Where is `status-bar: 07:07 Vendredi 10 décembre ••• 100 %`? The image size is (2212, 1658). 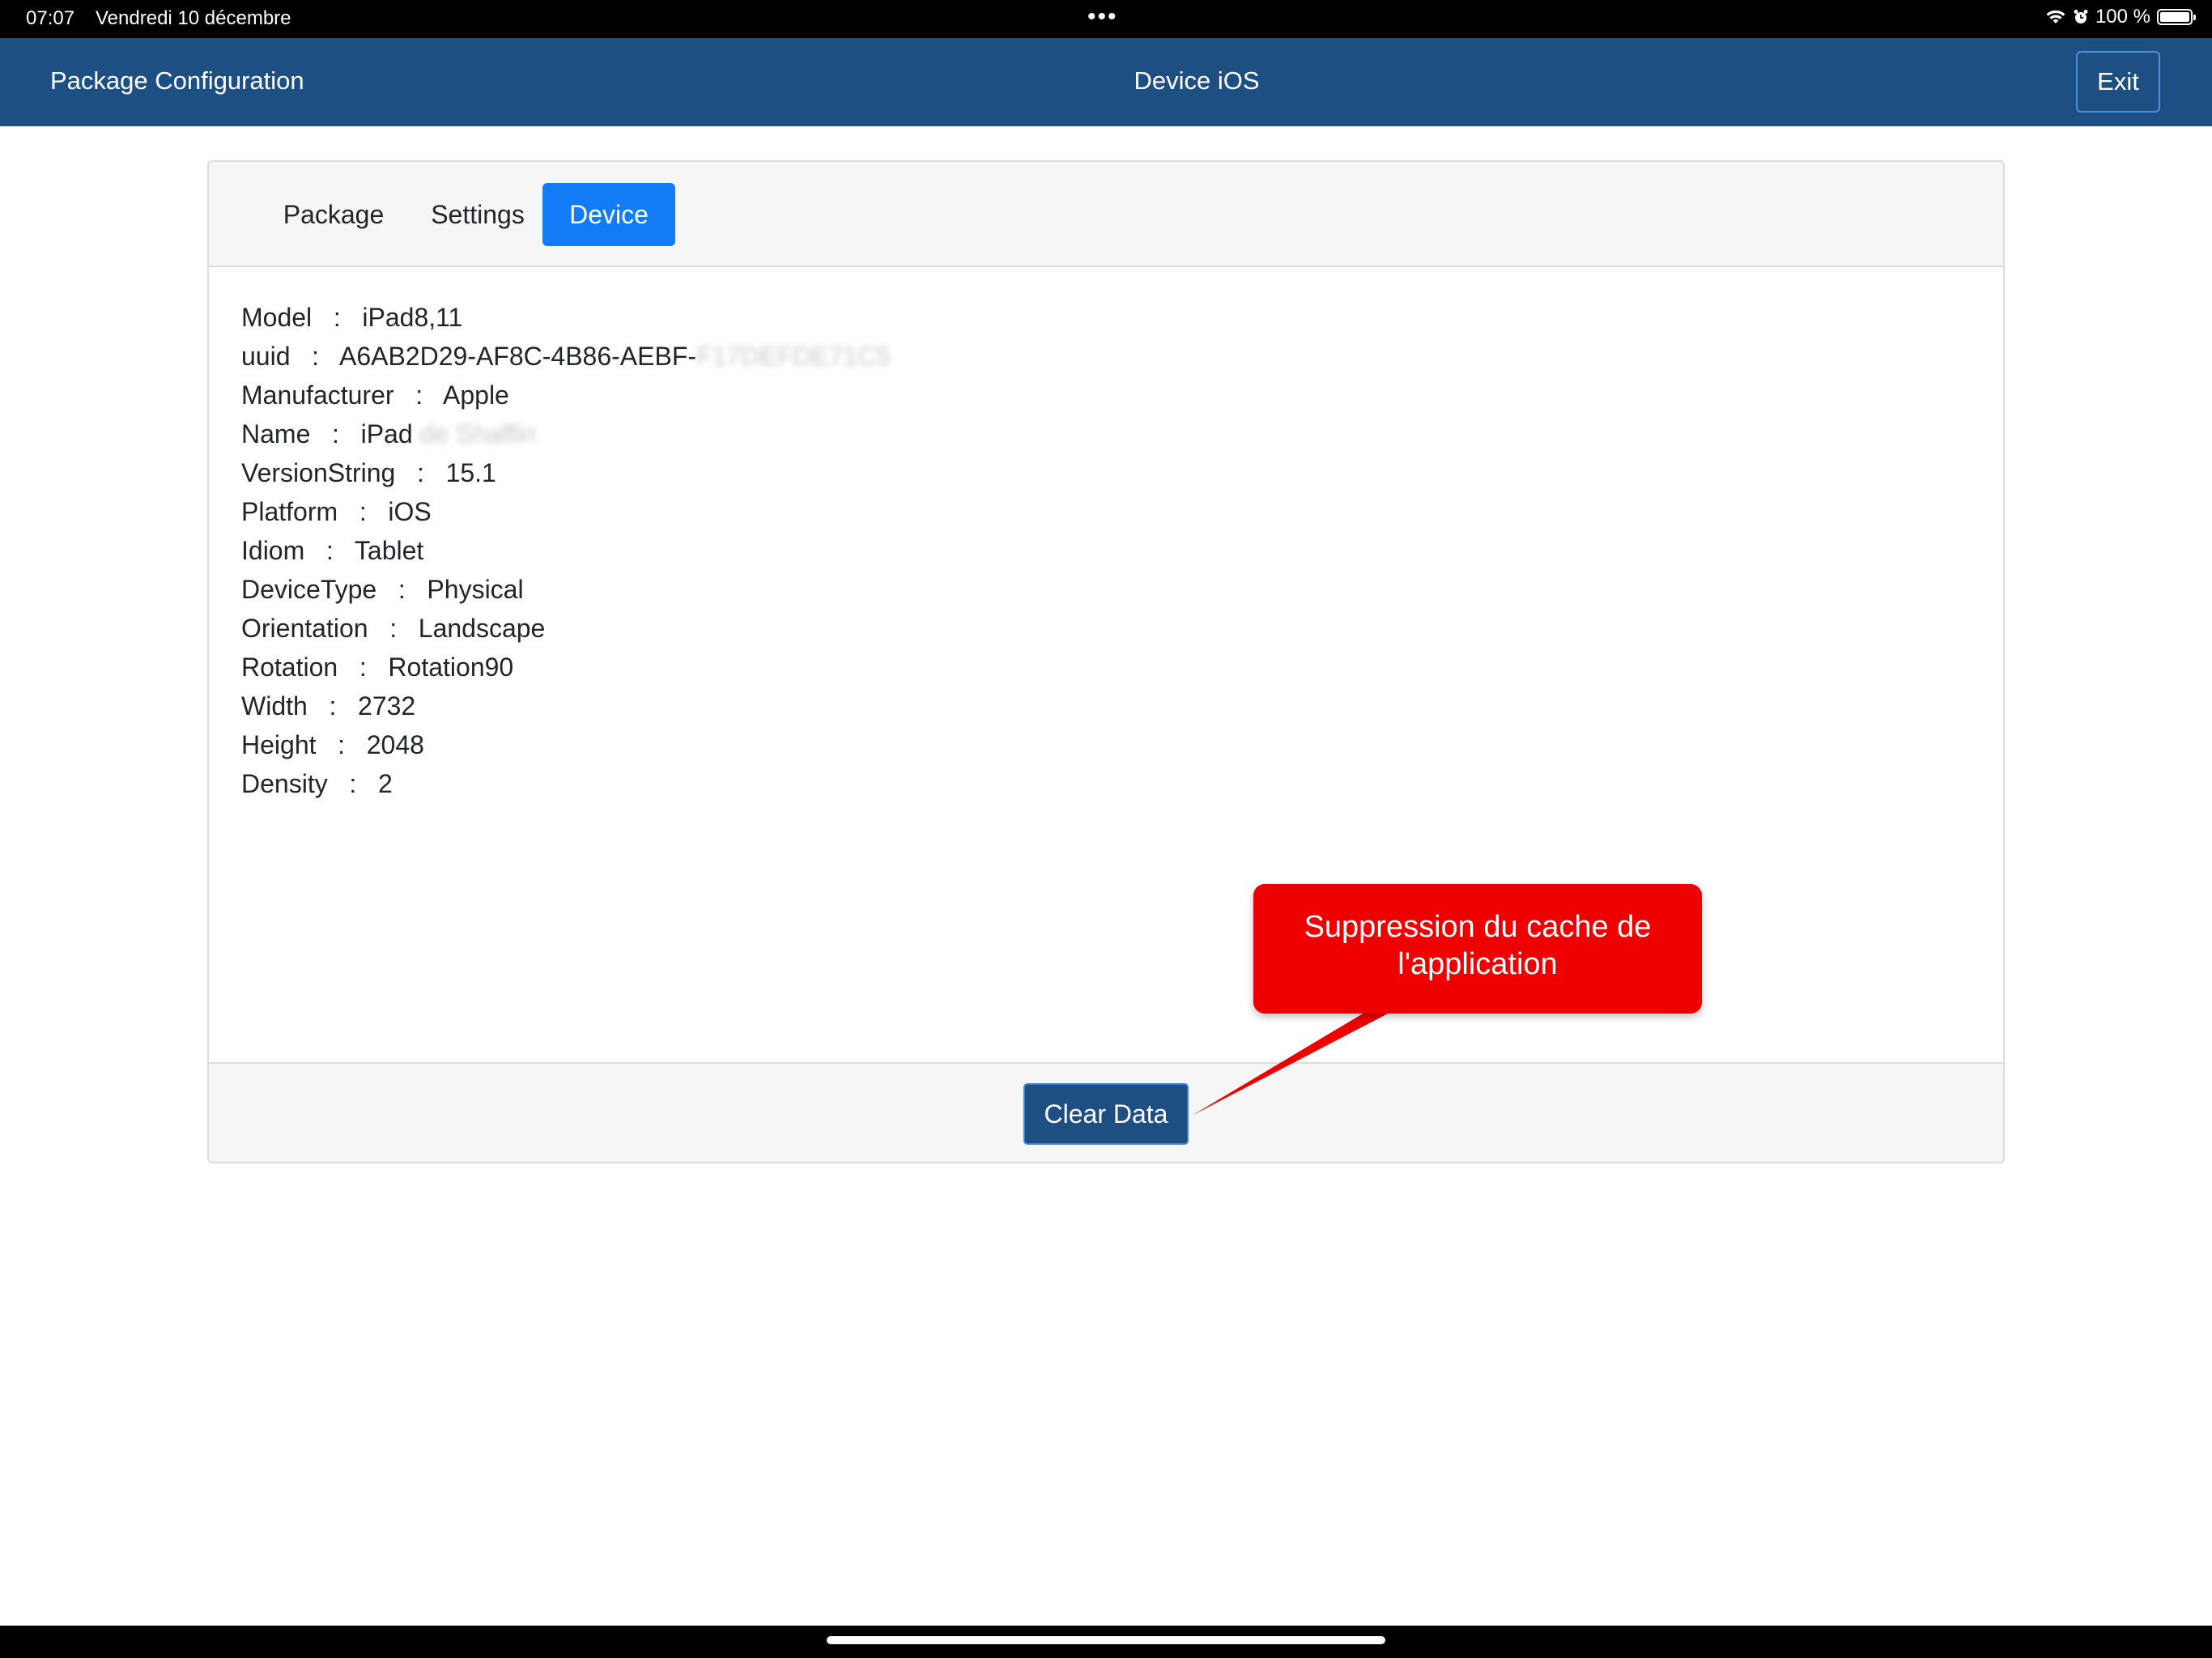
status-bar: 07:07 Vendredi 10 décembre ••• 100 % is located at coordinates (1106, 19).